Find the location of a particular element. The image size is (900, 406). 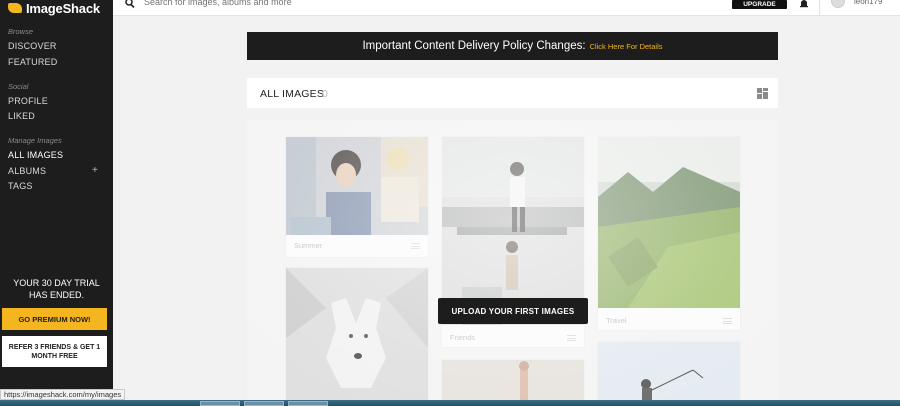

friends-photo is located at coordinates (513, 231).